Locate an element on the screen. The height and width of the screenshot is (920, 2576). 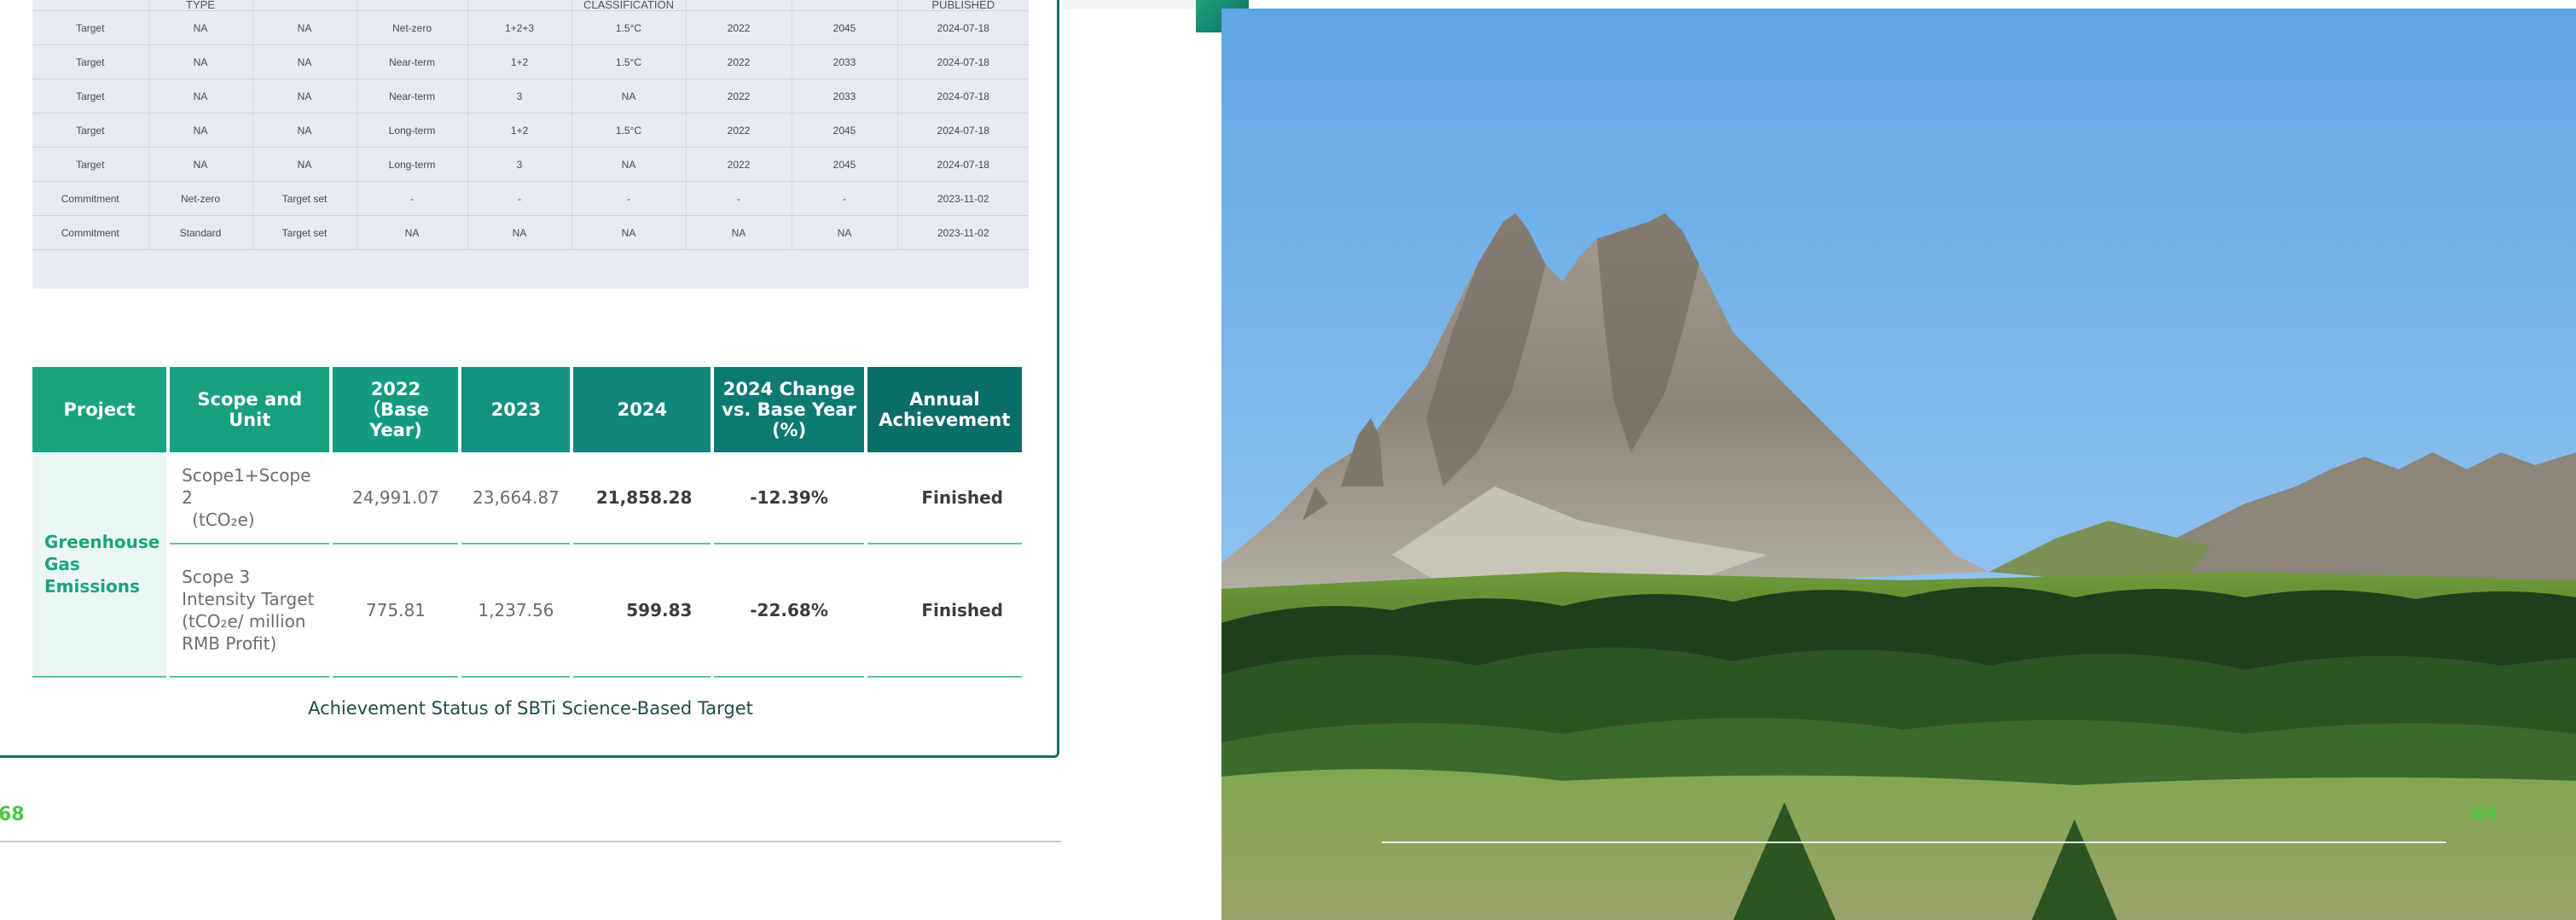
sbti-cell: Near-term is located at coordinates (412, 96).